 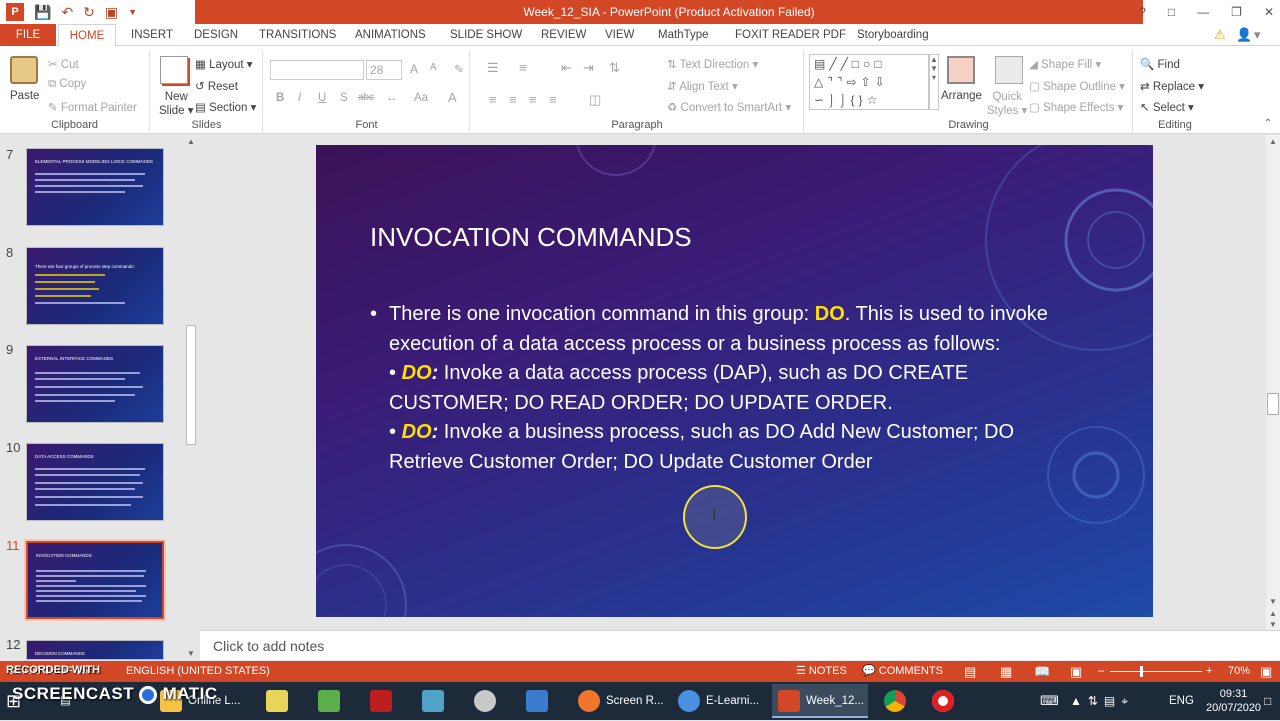 I want to click on format-painter-button: ✎ Format Painter, so click(x=92, y=107).